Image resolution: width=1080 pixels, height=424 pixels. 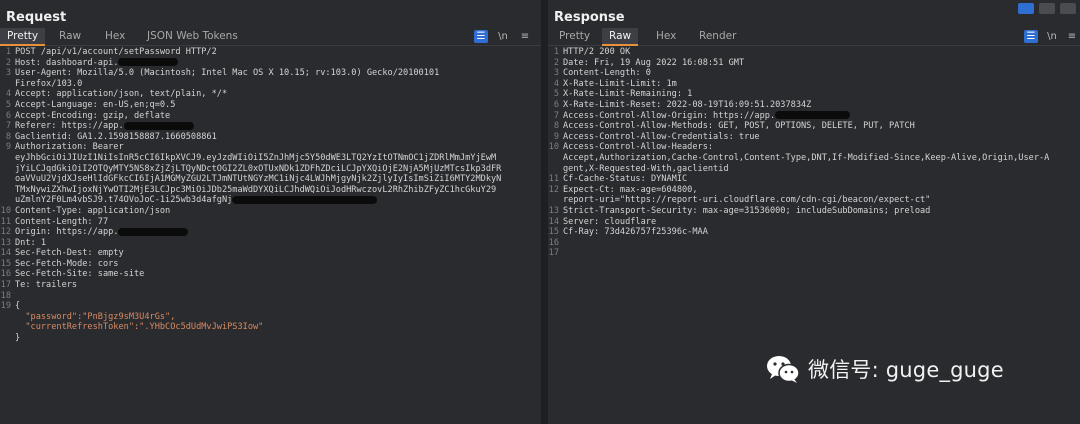 I want to click on response-tab-pretty: Pretty, so click(x=574, y=37).